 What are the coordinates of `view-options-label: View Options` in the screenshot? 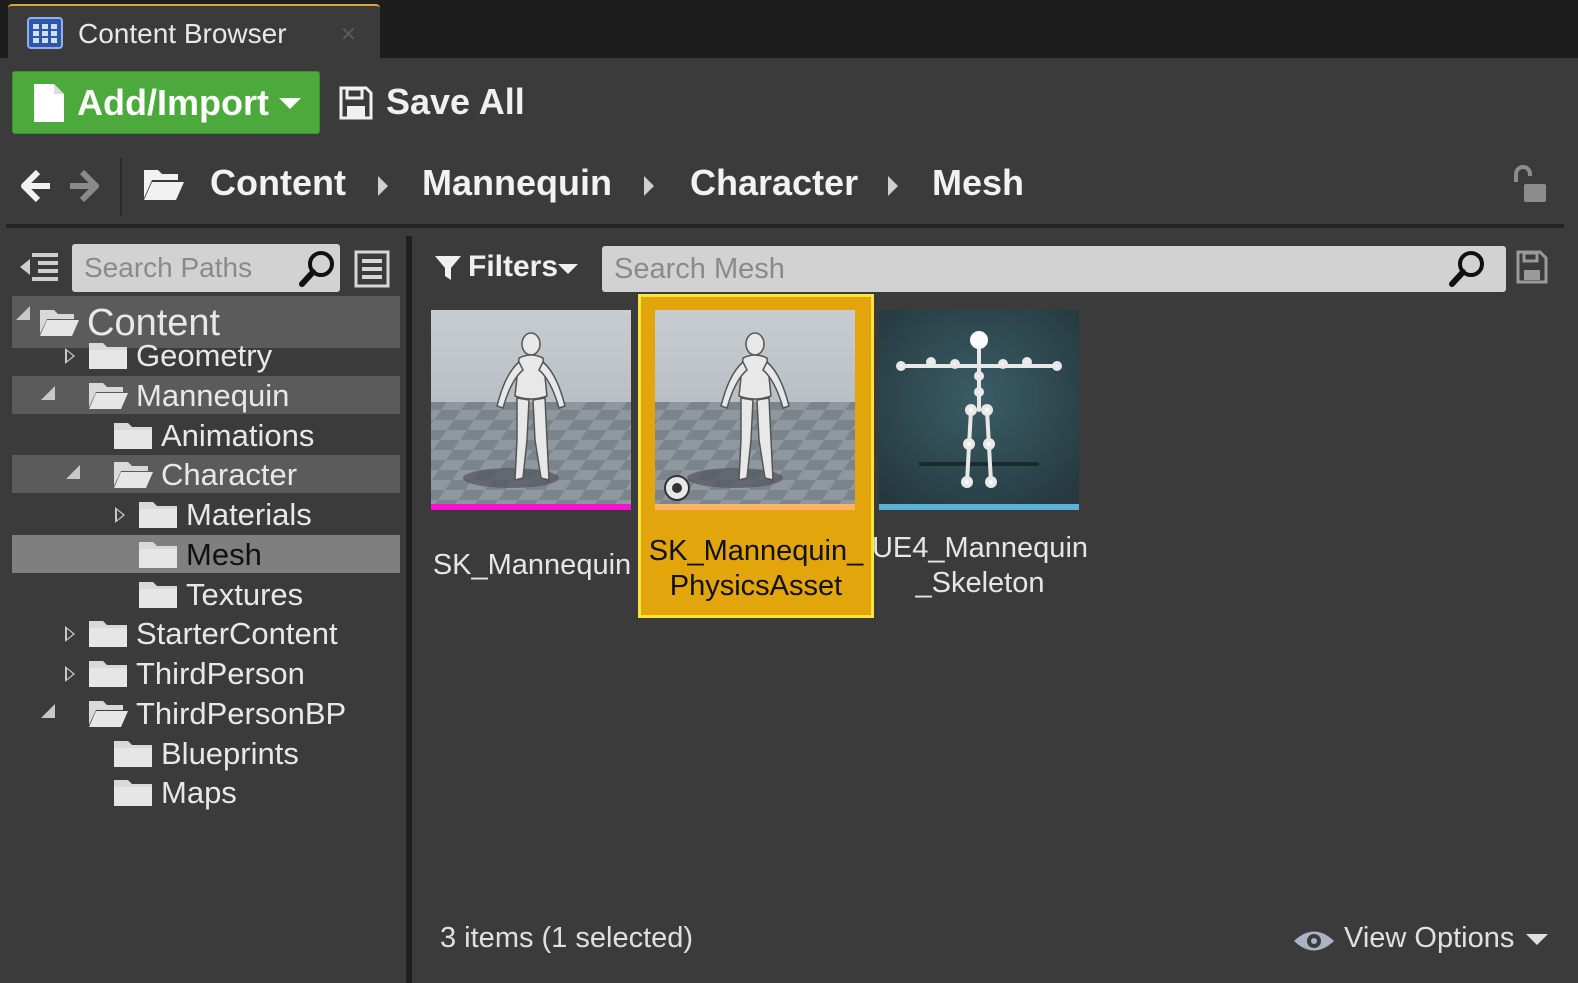 It's located at (1429, 938).